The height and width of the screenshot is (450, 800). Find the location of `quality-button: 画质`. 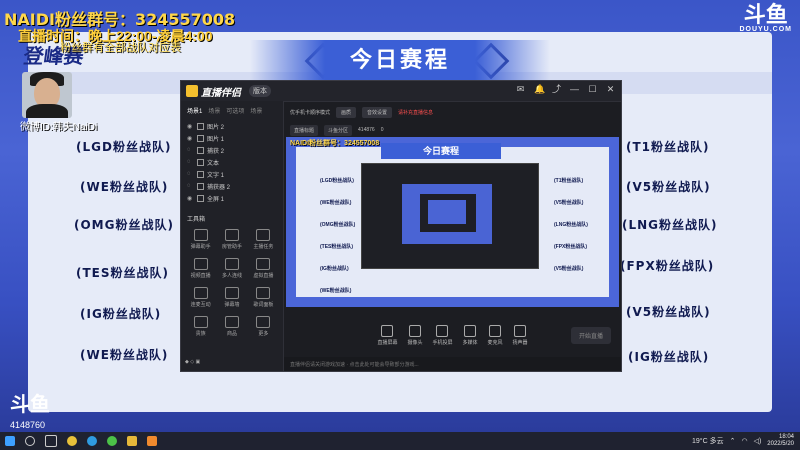

quality-button: 画质 is located at coordinates (346, 112).